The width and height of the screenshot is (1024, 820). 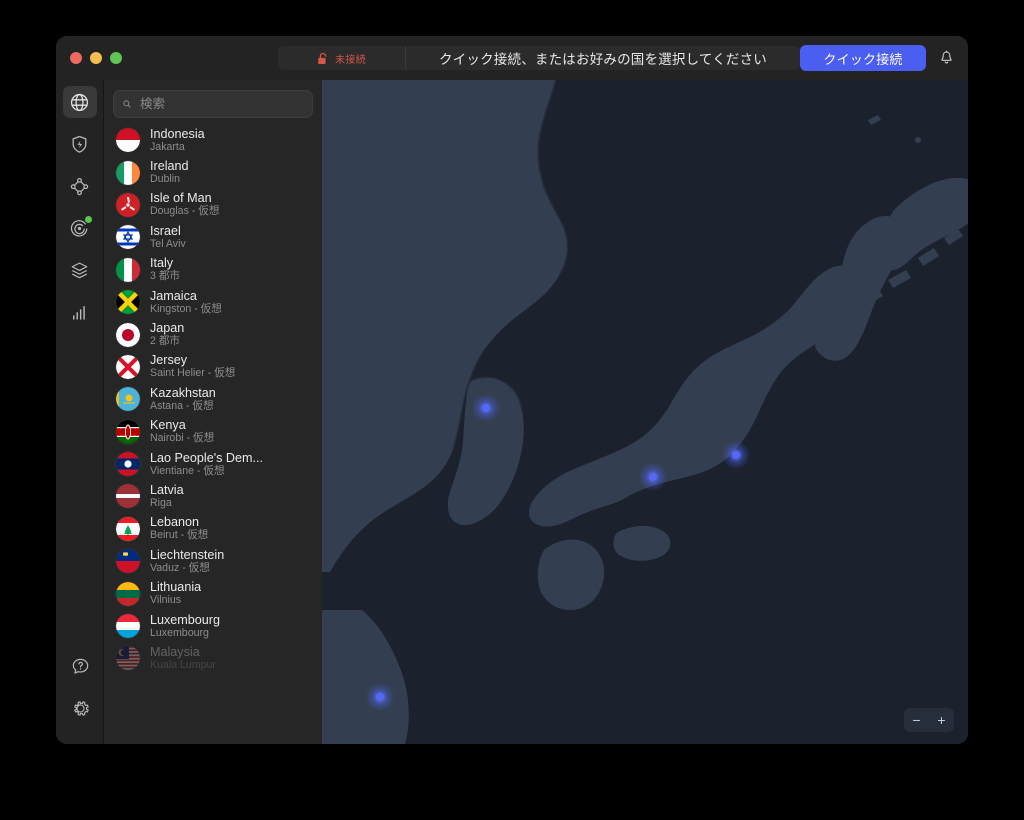 I want to click on rail-item-settings, so click(x=80, y=708).